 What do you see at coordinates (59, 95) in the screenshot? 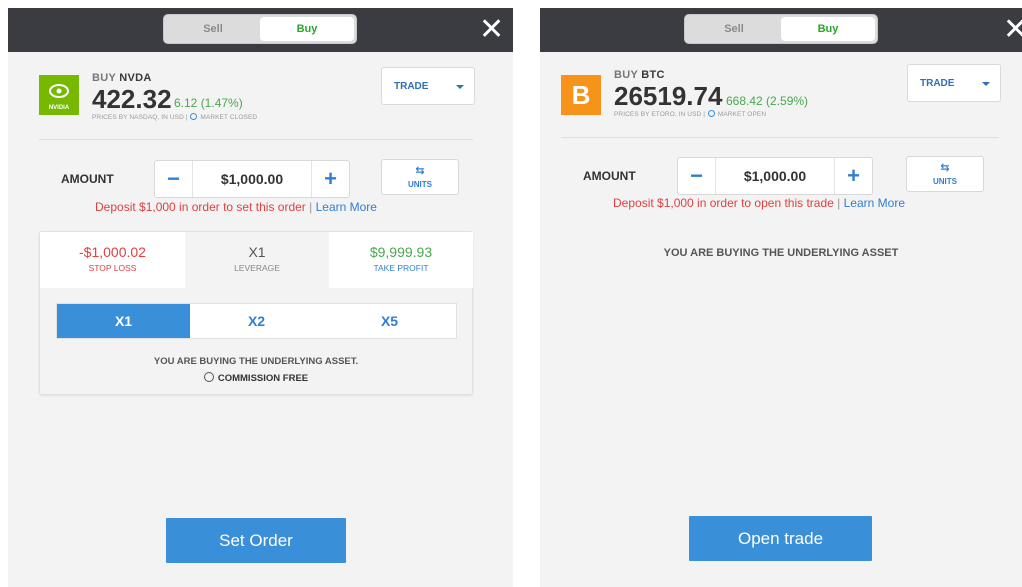
I see `nvidia-logo: NVIDIA` at bounding box center [59, 95].